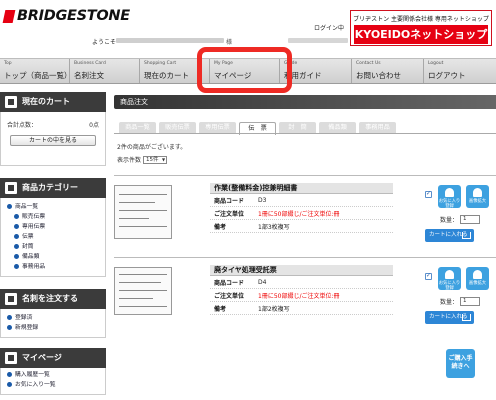 The image size is (496, 400). I want to click on zoom-label: 画像拡大, so click(477, 201).